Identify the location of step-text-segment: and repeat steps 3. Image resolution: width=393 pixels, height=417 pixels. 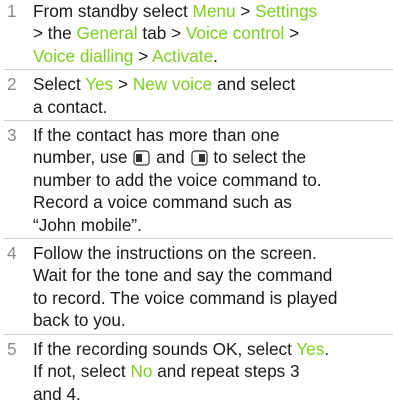
(226, 371).